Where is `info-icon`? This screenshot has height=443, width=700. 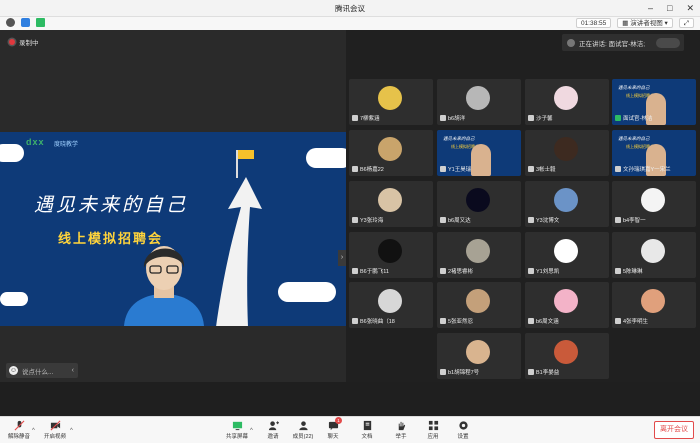 info-icon is located at coordinates (10, 22).